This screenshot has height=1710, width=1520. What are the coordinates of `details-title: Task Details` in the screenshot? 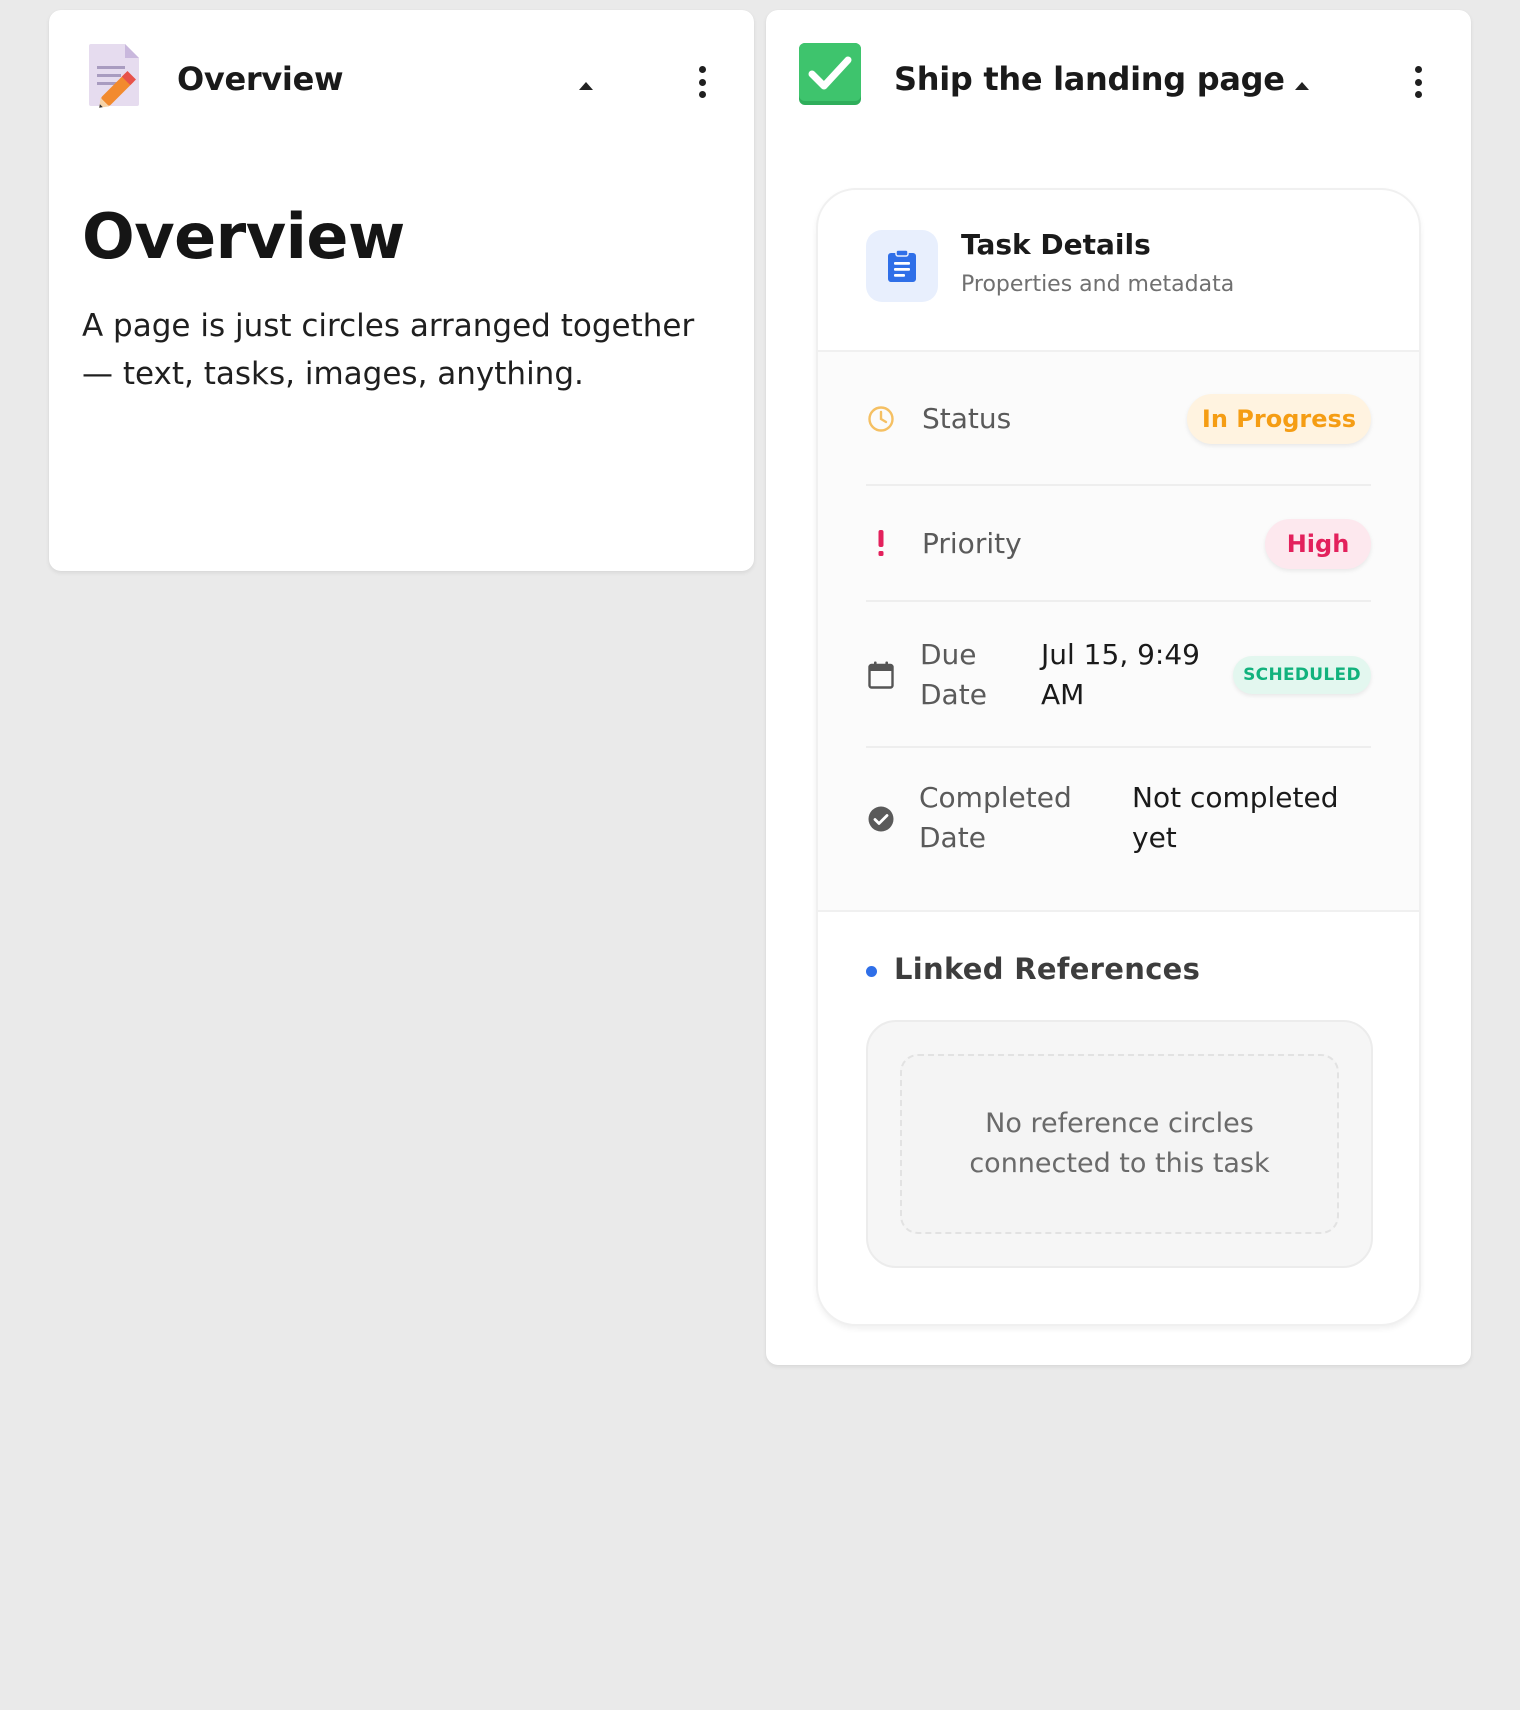 It's located at (1056, 244).